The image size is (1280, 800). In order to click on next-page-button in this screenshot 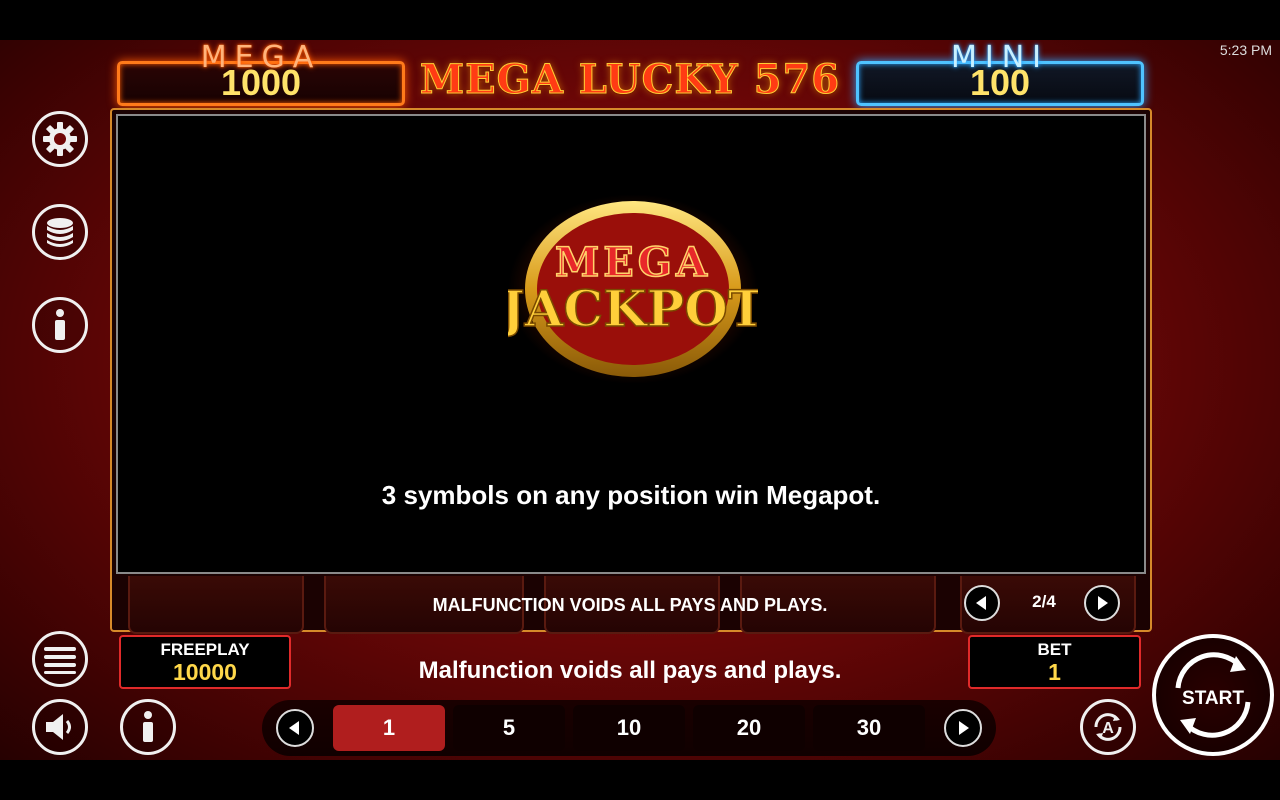, I will do `click(1102, 603)`.